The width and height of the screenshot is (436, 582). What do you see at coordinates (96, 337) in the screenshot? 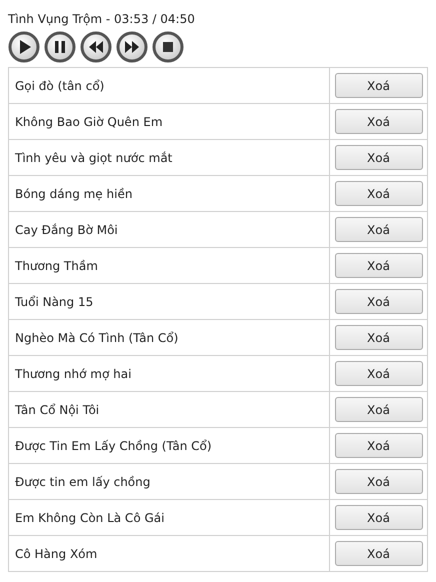
I see `song-title: Nghèo Mà Có Tình (Tân Cổ)` at bounding box center [96, 337].